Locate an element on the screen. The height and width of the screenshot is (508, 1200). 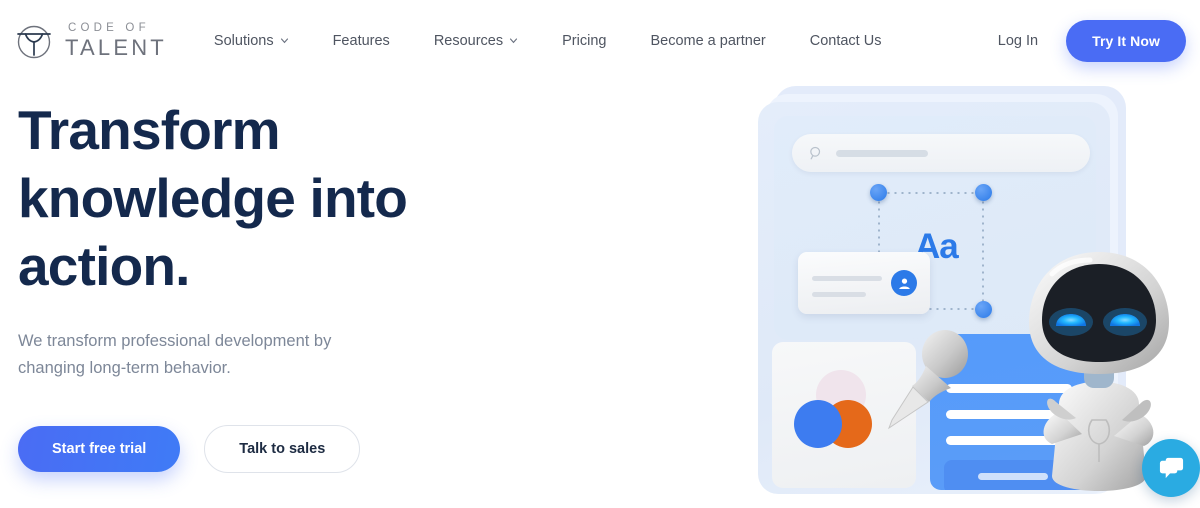
nav-label: Become a partner is located at coordinates (708, 41).